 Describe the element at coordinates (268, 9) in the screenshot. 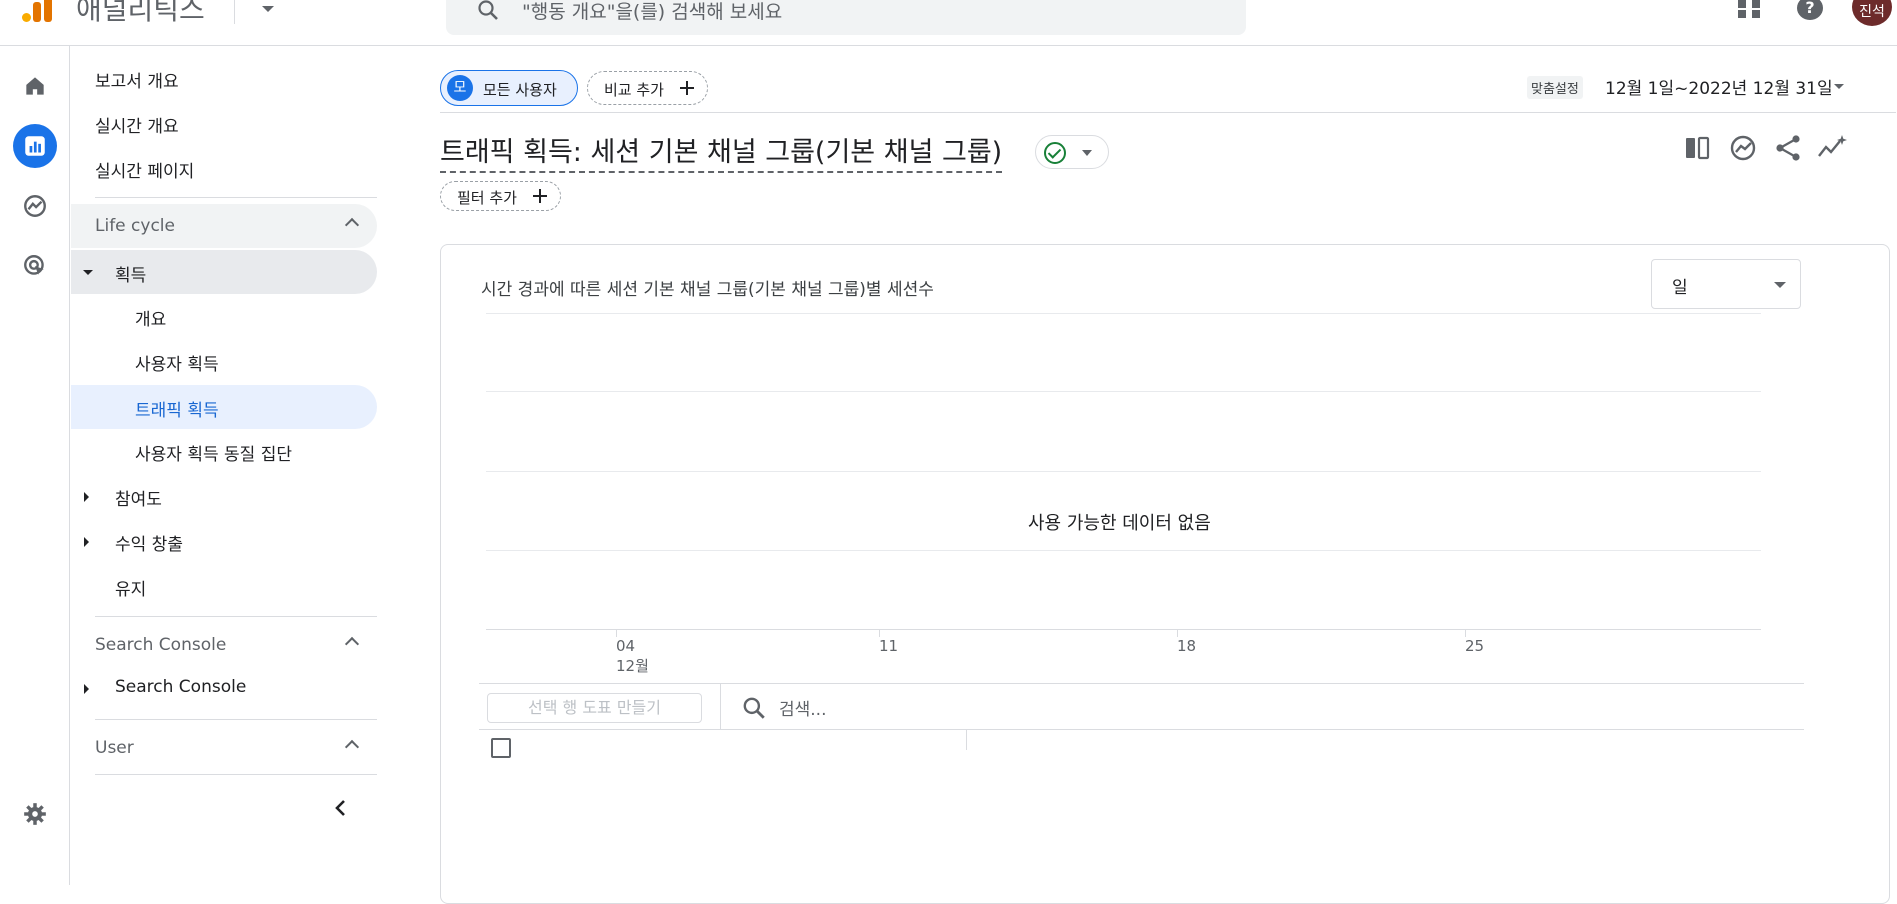

I see `account-switcher-chevron-down-icon` at that location.